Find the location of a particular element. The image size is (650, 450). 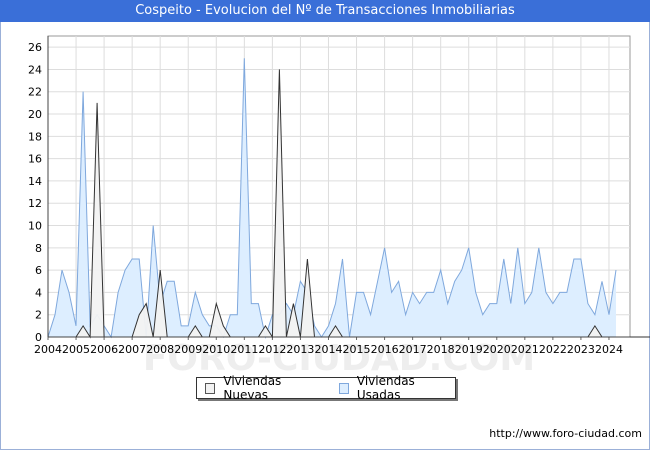

x-tick-label: 2023 is located at coordinates (581, 349).